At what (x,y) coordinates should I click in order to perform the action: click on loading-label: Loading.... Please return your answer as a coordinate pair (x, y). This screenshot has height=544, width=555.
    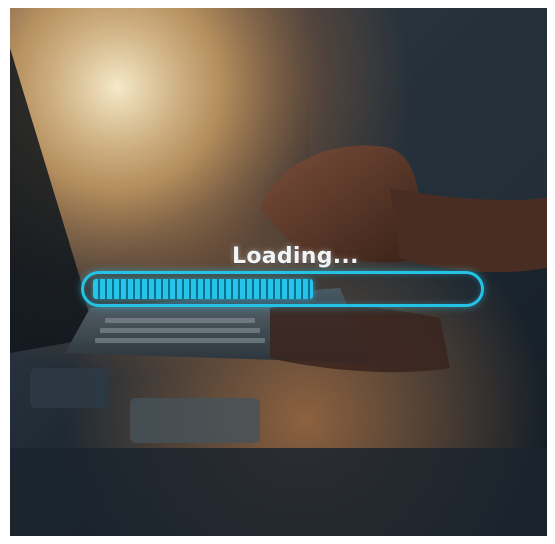
    Looking at the image, I should click on (295, 256).